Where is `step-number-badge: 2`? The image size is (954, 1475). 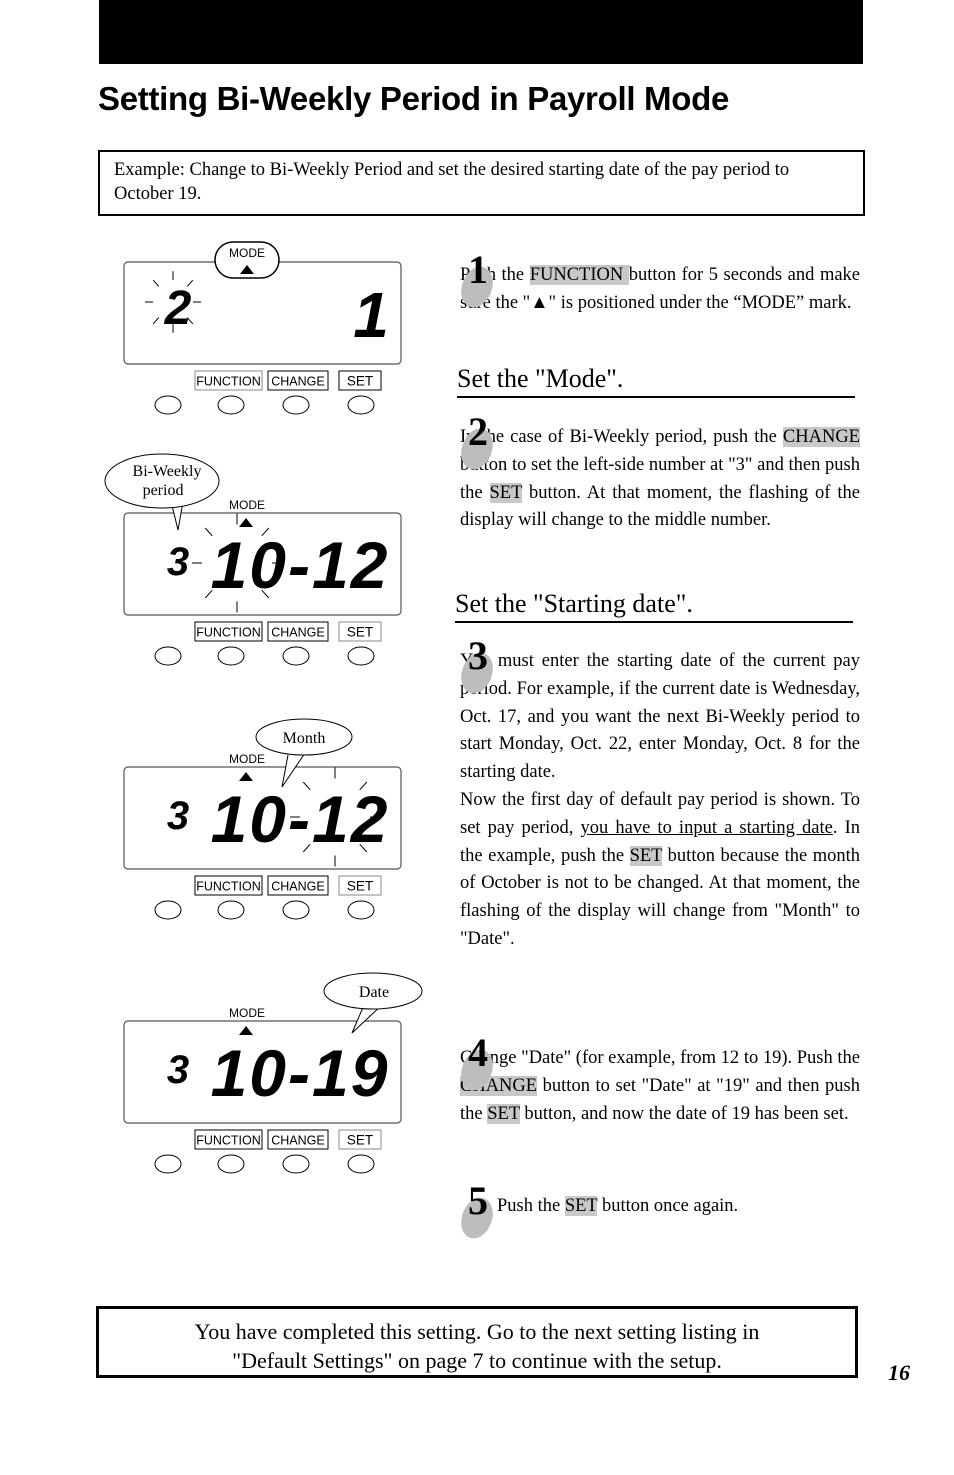
step-number-badge: 2 is located at coordinates (477, 443).